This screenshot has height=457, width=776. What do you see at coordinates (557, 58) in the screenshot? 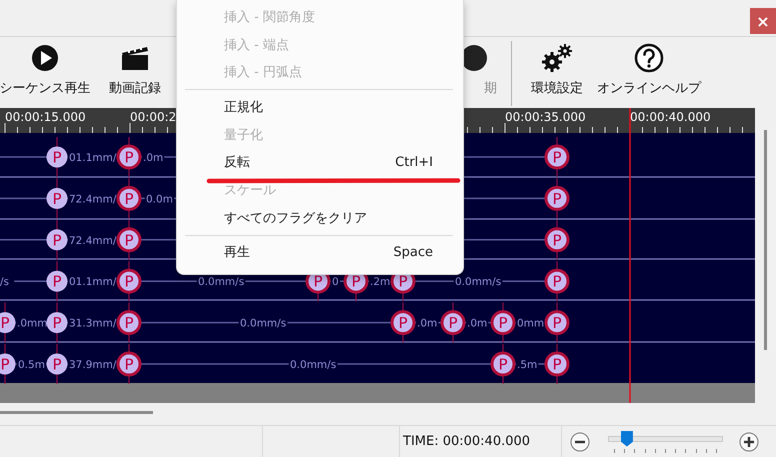
I see `gears-icon` at bounding box center [557, 58].